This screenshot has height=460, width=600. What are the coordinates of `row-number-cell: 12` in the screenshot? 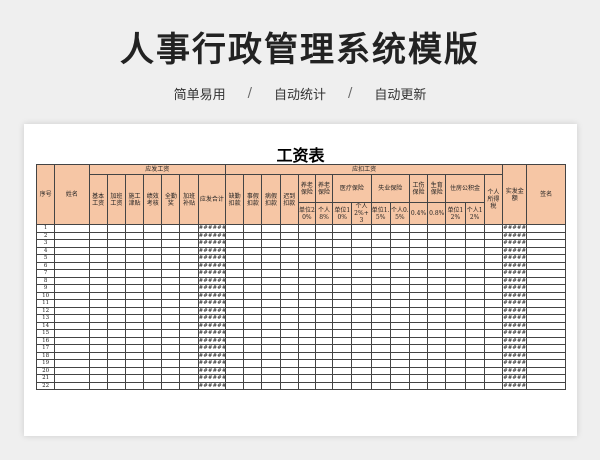 It's located at (45, 310).